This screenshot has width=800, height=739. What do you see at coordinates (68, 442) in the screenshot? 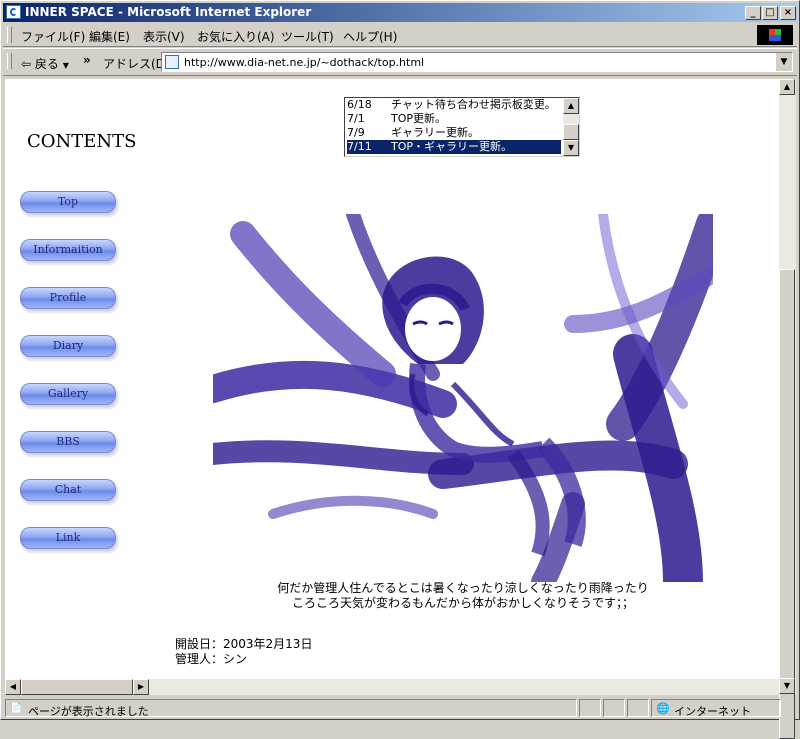
I see `nav-bbs-button: BBS` at bounding box center [68, 442].